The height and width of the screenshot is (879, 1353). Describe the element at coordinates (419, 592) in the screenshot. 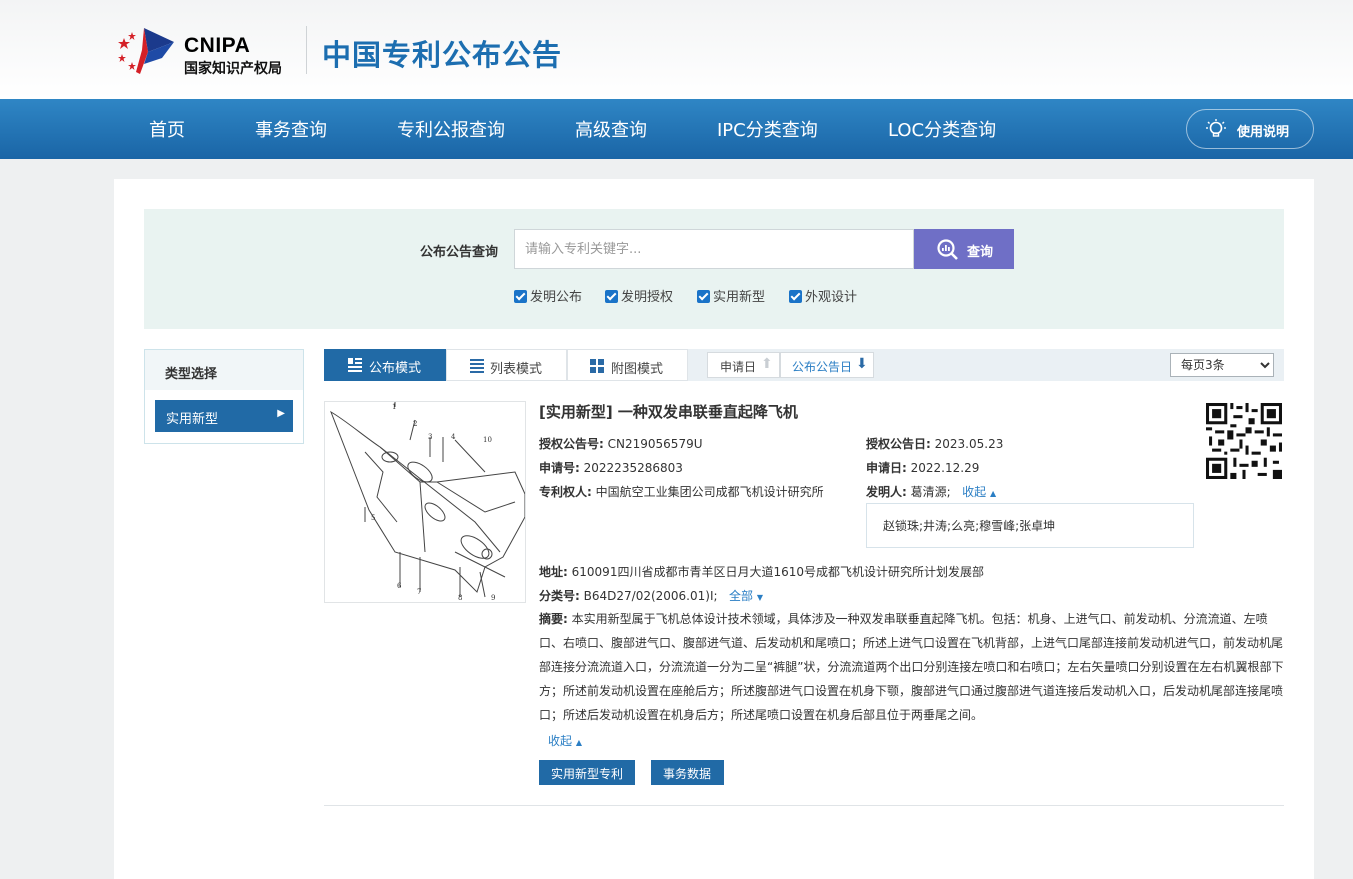

I see `figure-label: 7` at that location.